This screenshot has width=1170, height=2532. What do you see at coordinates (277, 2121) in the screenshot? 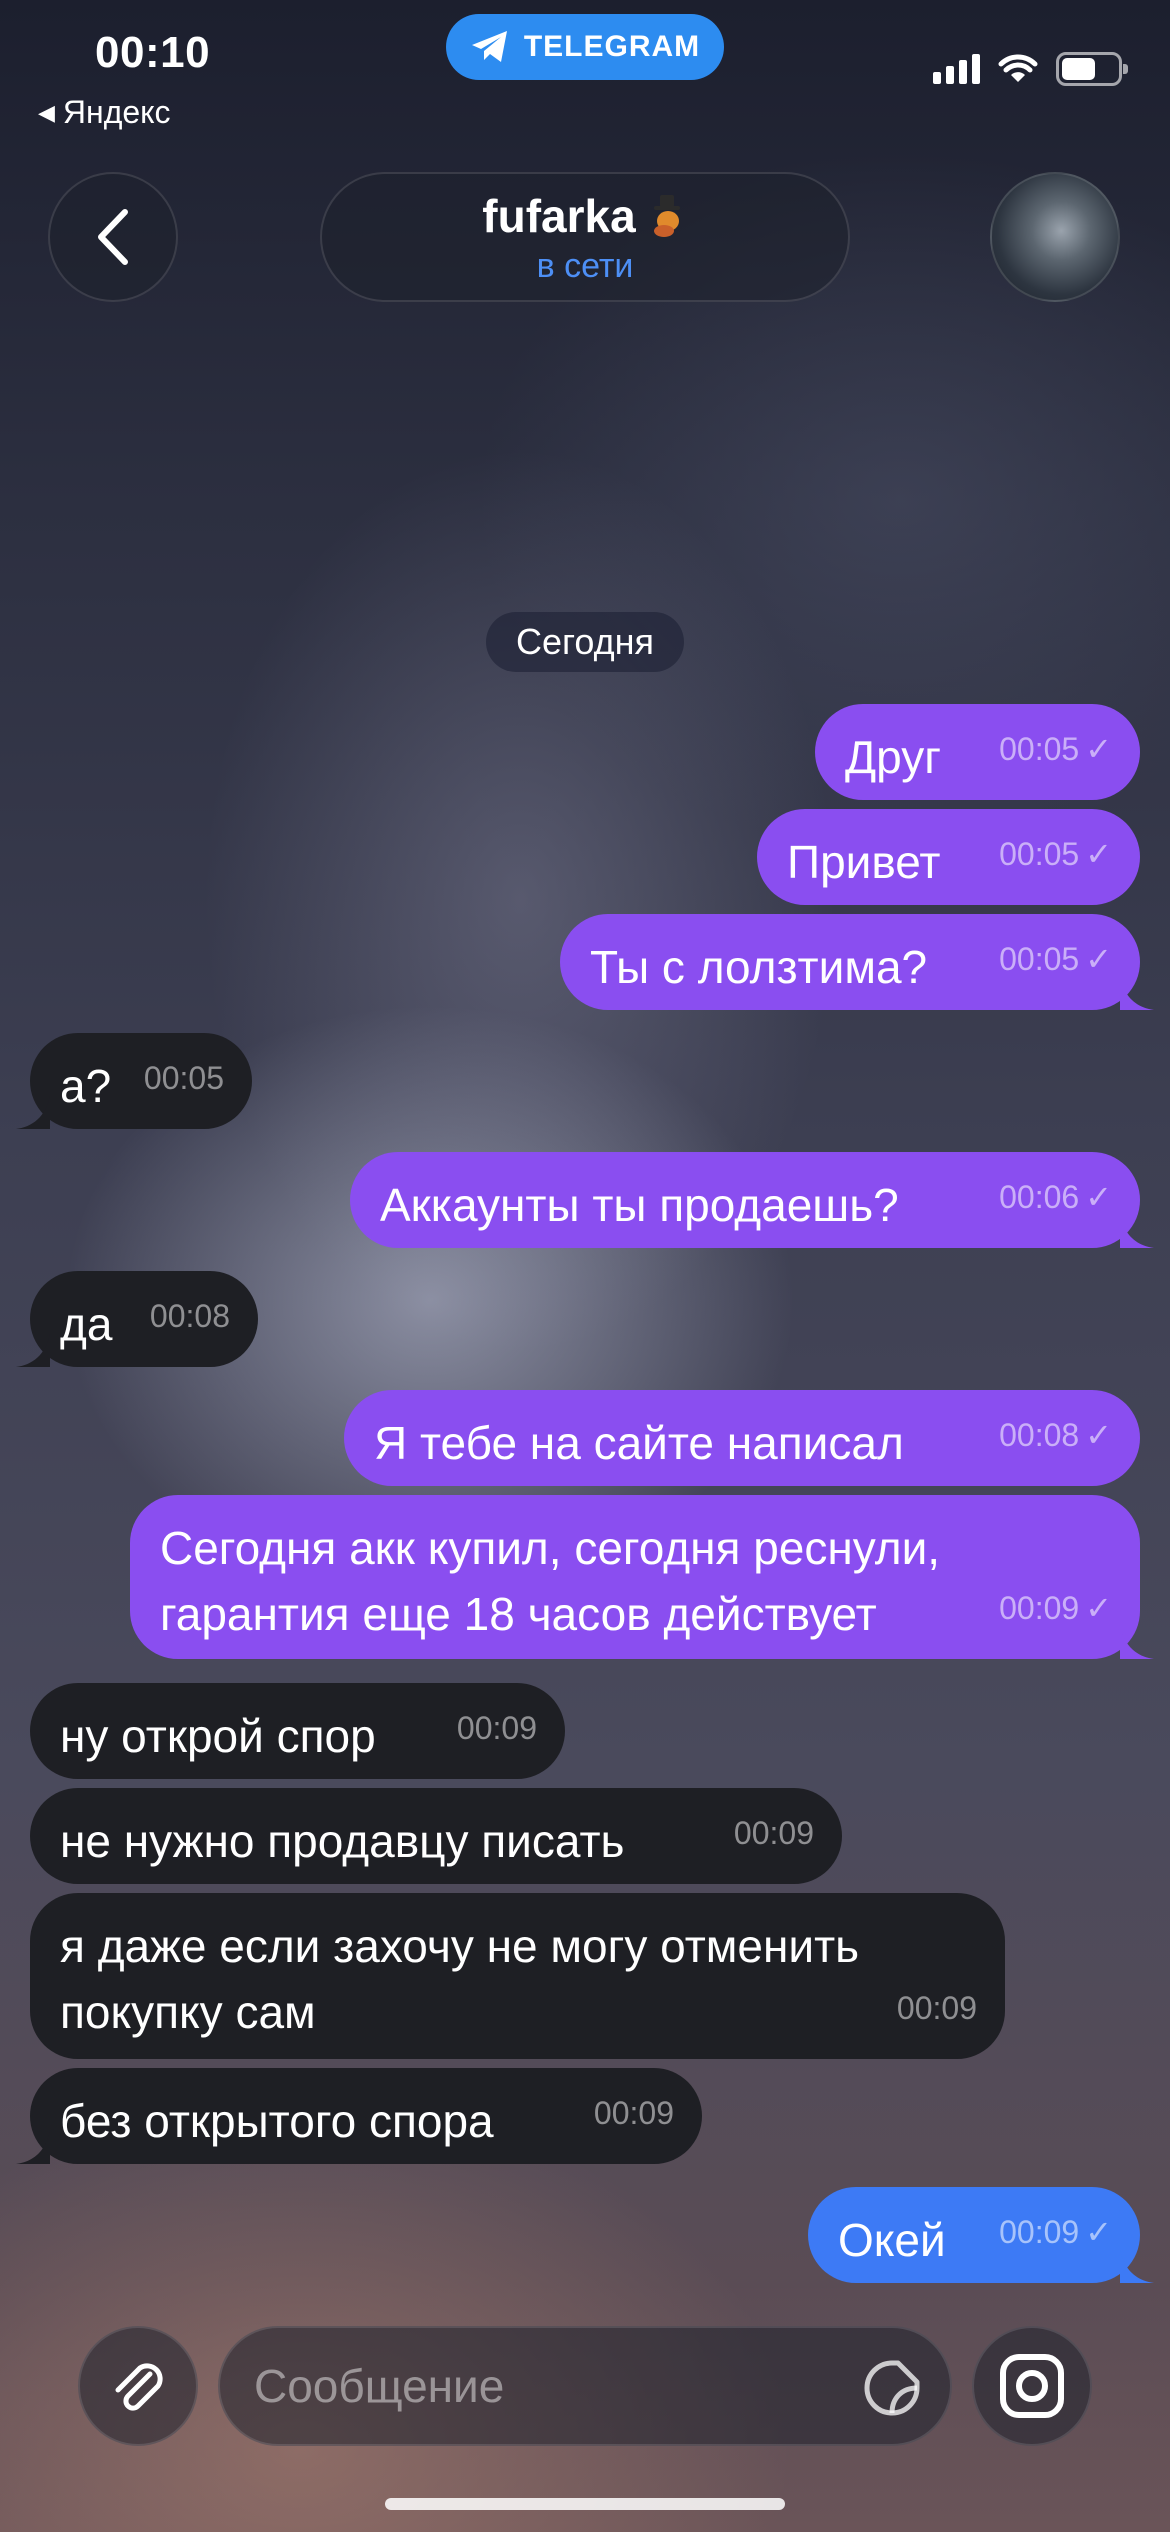
I see `message-text: без открытого спора` at bounding box center [277, 2121].